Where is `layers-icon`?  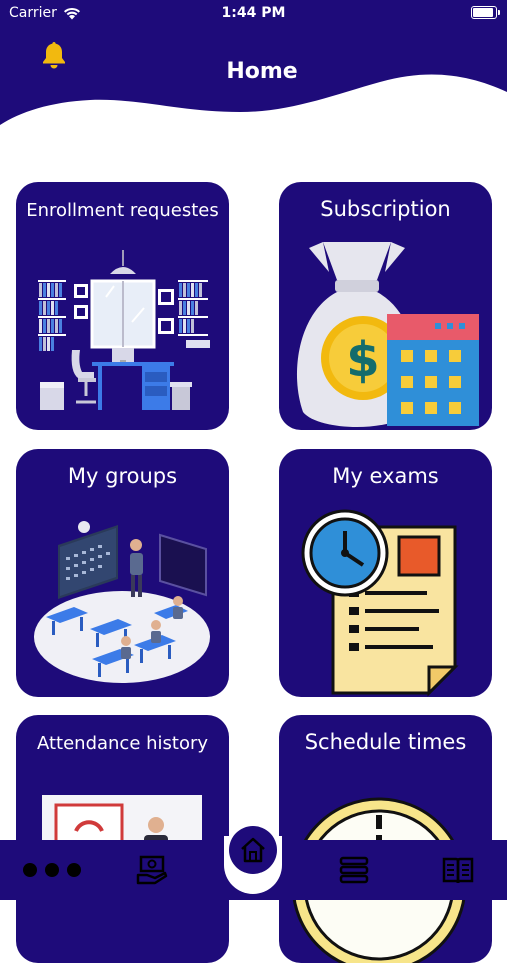
layers-icon is located at coordinates (354, 870).